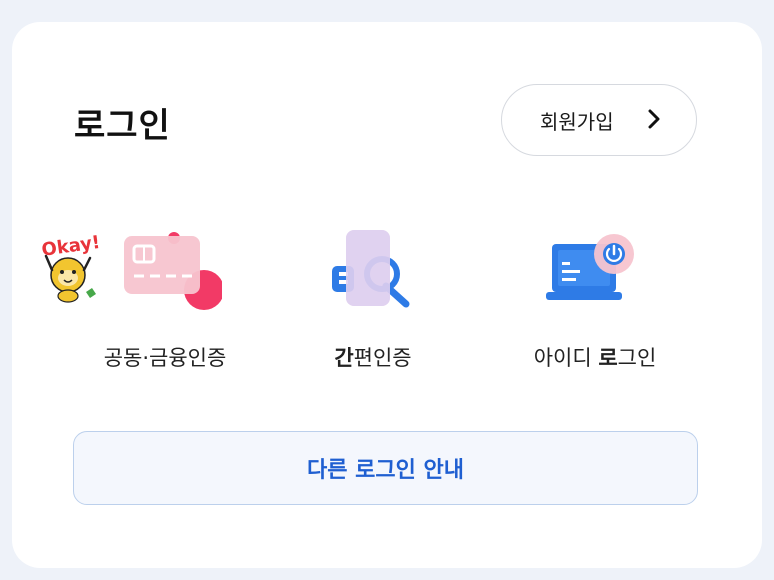  What do you see at coordinates (590, 267) in the screenshot?
I see `laptop-power-icon` at bounding box center [590, 267].